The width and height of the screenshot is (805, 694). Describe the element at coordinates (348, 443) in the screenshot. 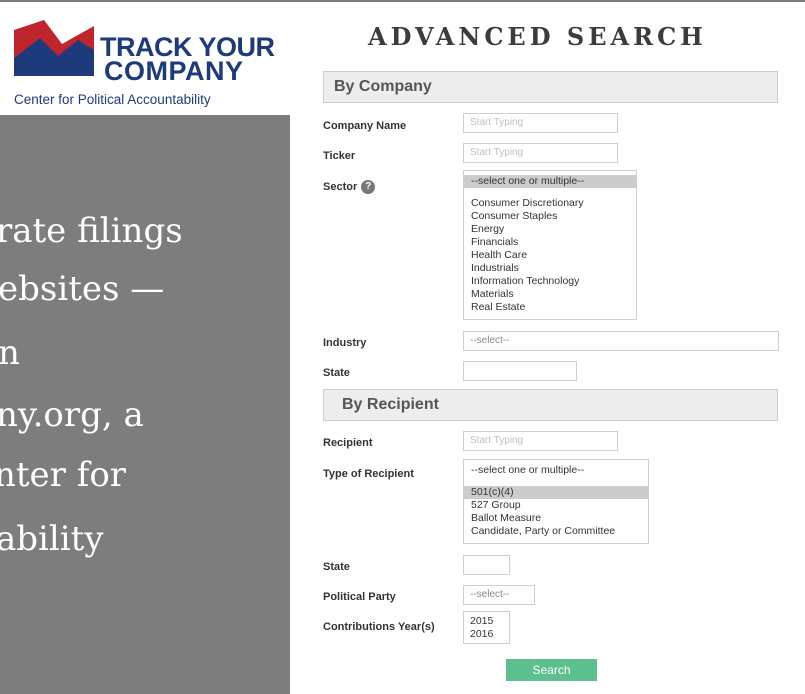

I see `recipient-label: Recipient` at that location.